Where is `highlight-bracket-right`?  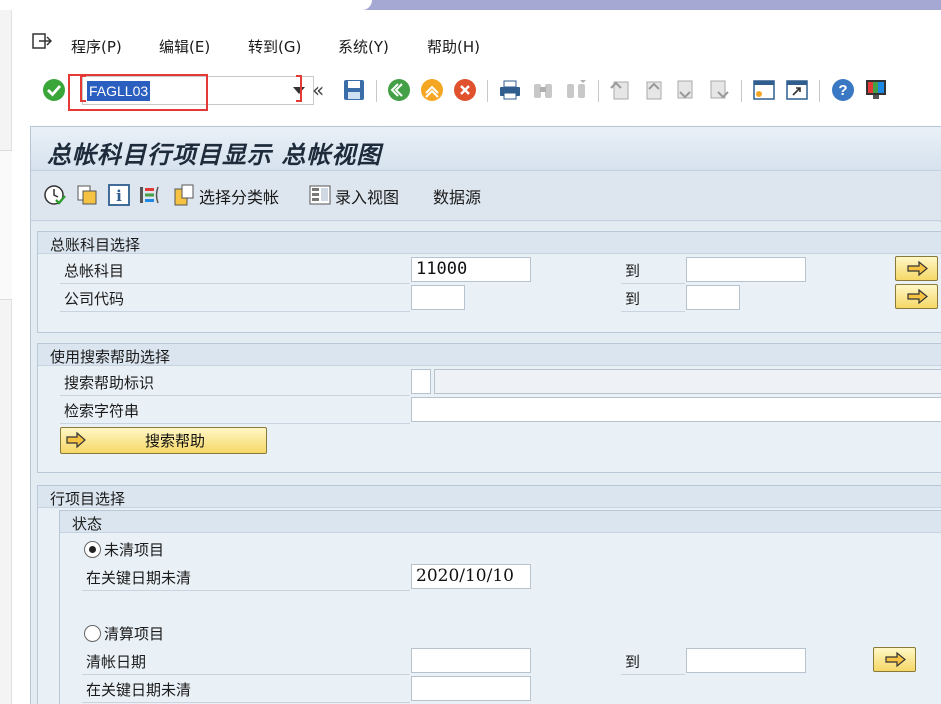 highlight-bracket-right is located at coordinates (299, 88).